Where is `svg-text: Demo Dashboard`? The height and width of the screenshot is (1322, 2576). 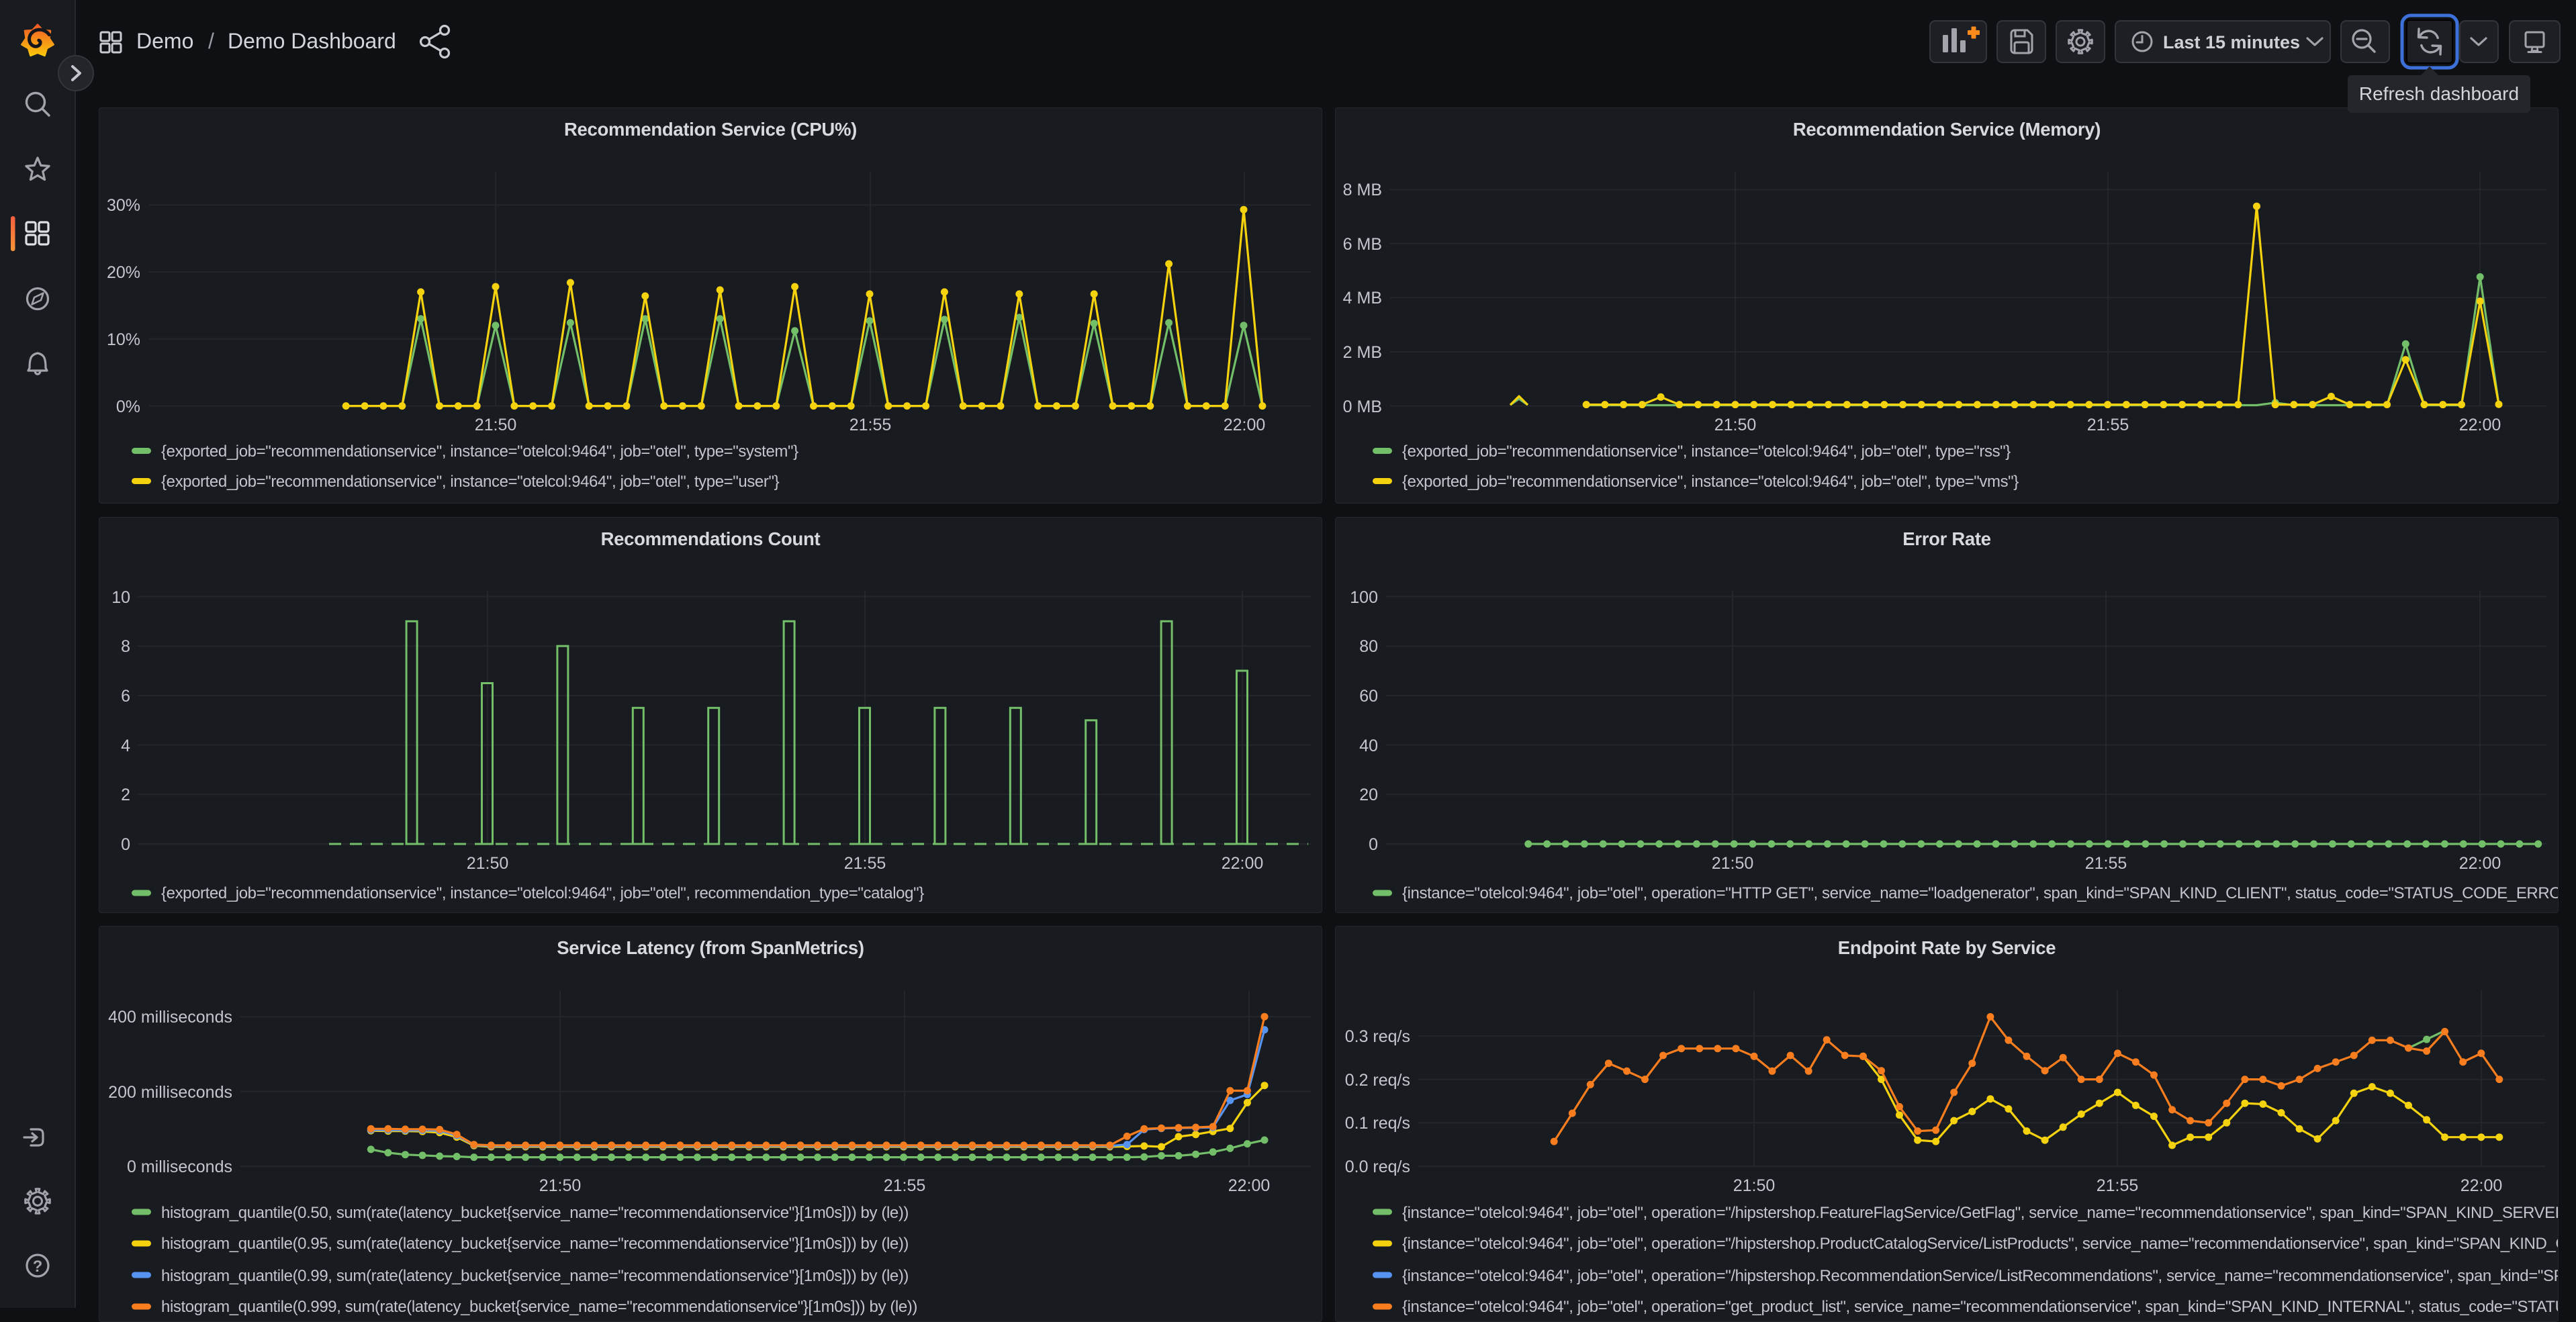
svg-text: Demo Dashboard is located at coordinates (312, 41).